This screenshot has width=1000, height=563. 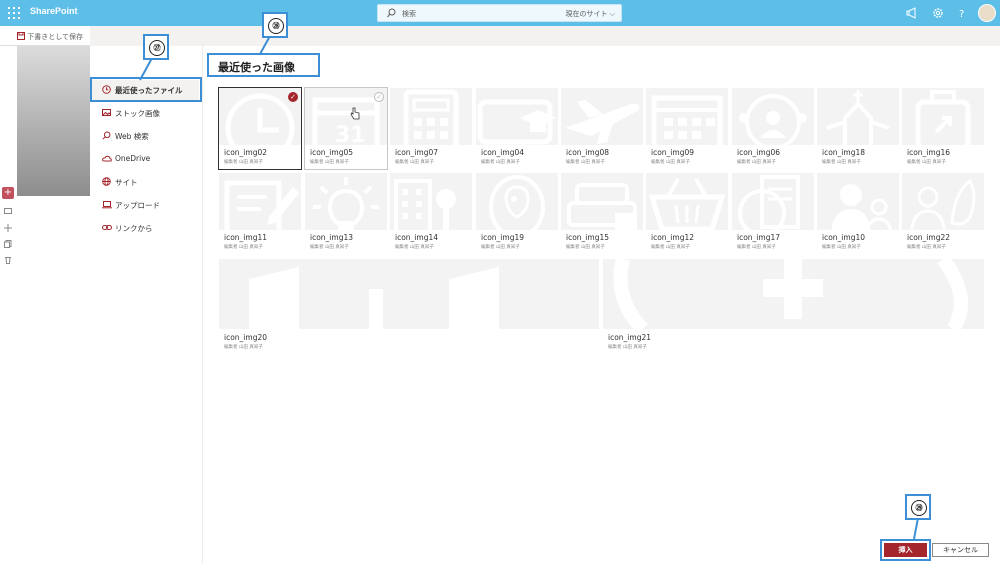 I want to click on image-name: icon_img09, so click(x=672, y=152).